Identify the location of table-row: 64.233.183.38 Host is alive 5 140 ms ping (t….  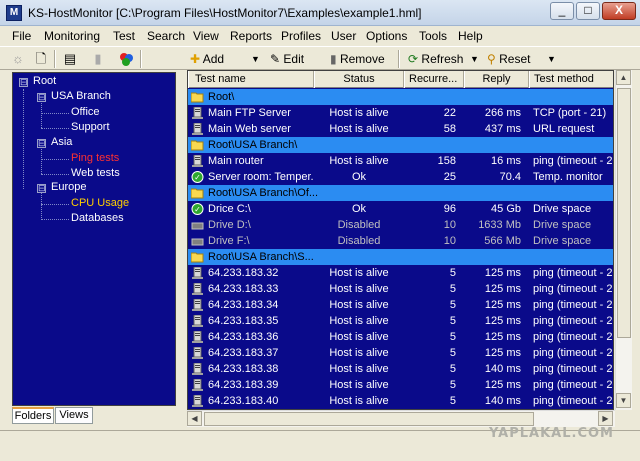
(400, 369).